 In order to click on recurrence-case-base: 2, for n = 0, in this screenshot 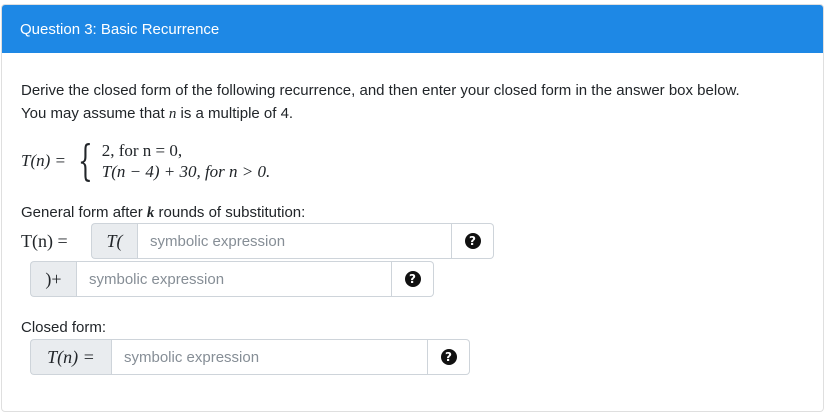, I will do `click(142, 150)`.